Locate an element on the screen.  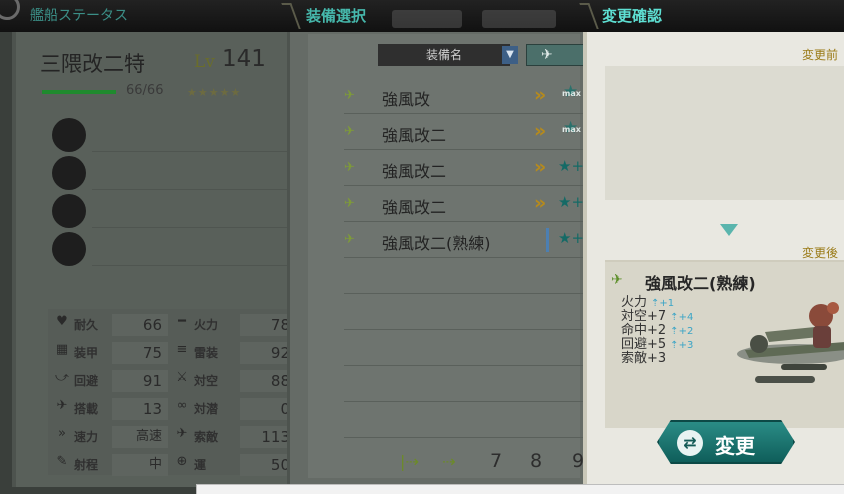
bonus-los: 索敵+3 is located at coordinates (644, 358).